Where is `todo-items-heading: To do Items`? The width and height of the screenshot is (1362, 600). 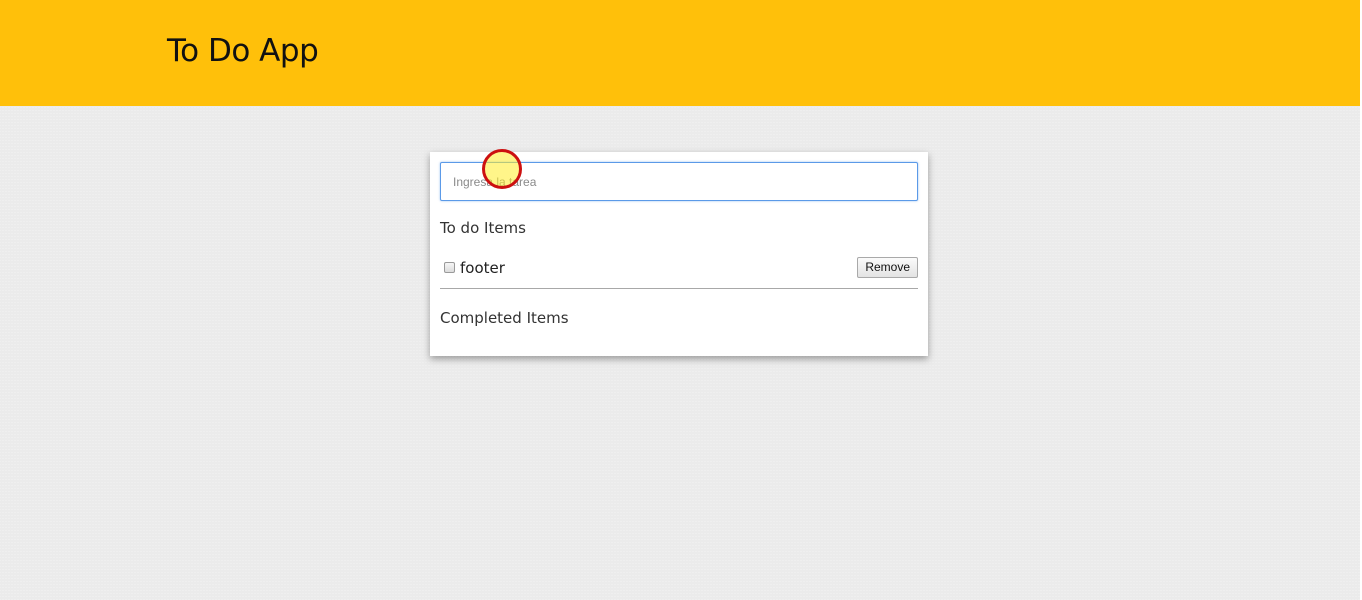
todo-items-heading: To do Items is located at coordinates (483, 228).